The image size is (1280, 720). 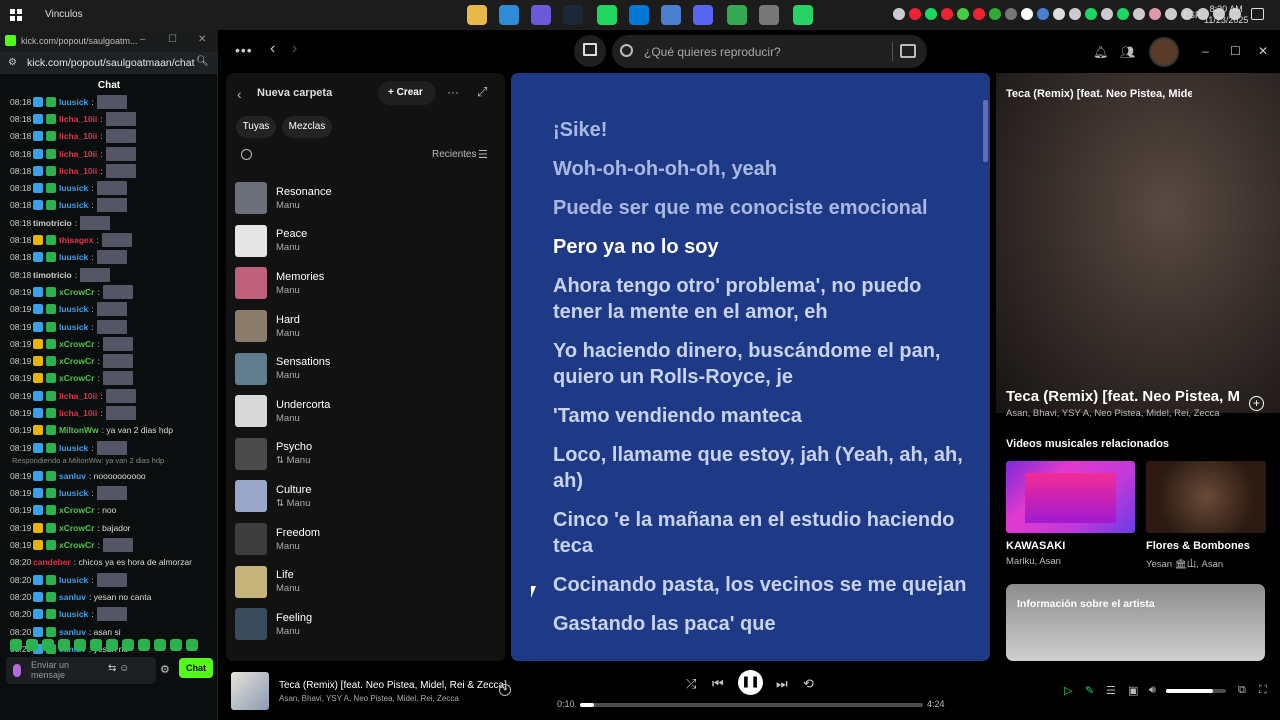 What do you see at coordinates (52, 223) in the screenshot?
I see `message-username: timotricio` at bounding box center [52, 223].